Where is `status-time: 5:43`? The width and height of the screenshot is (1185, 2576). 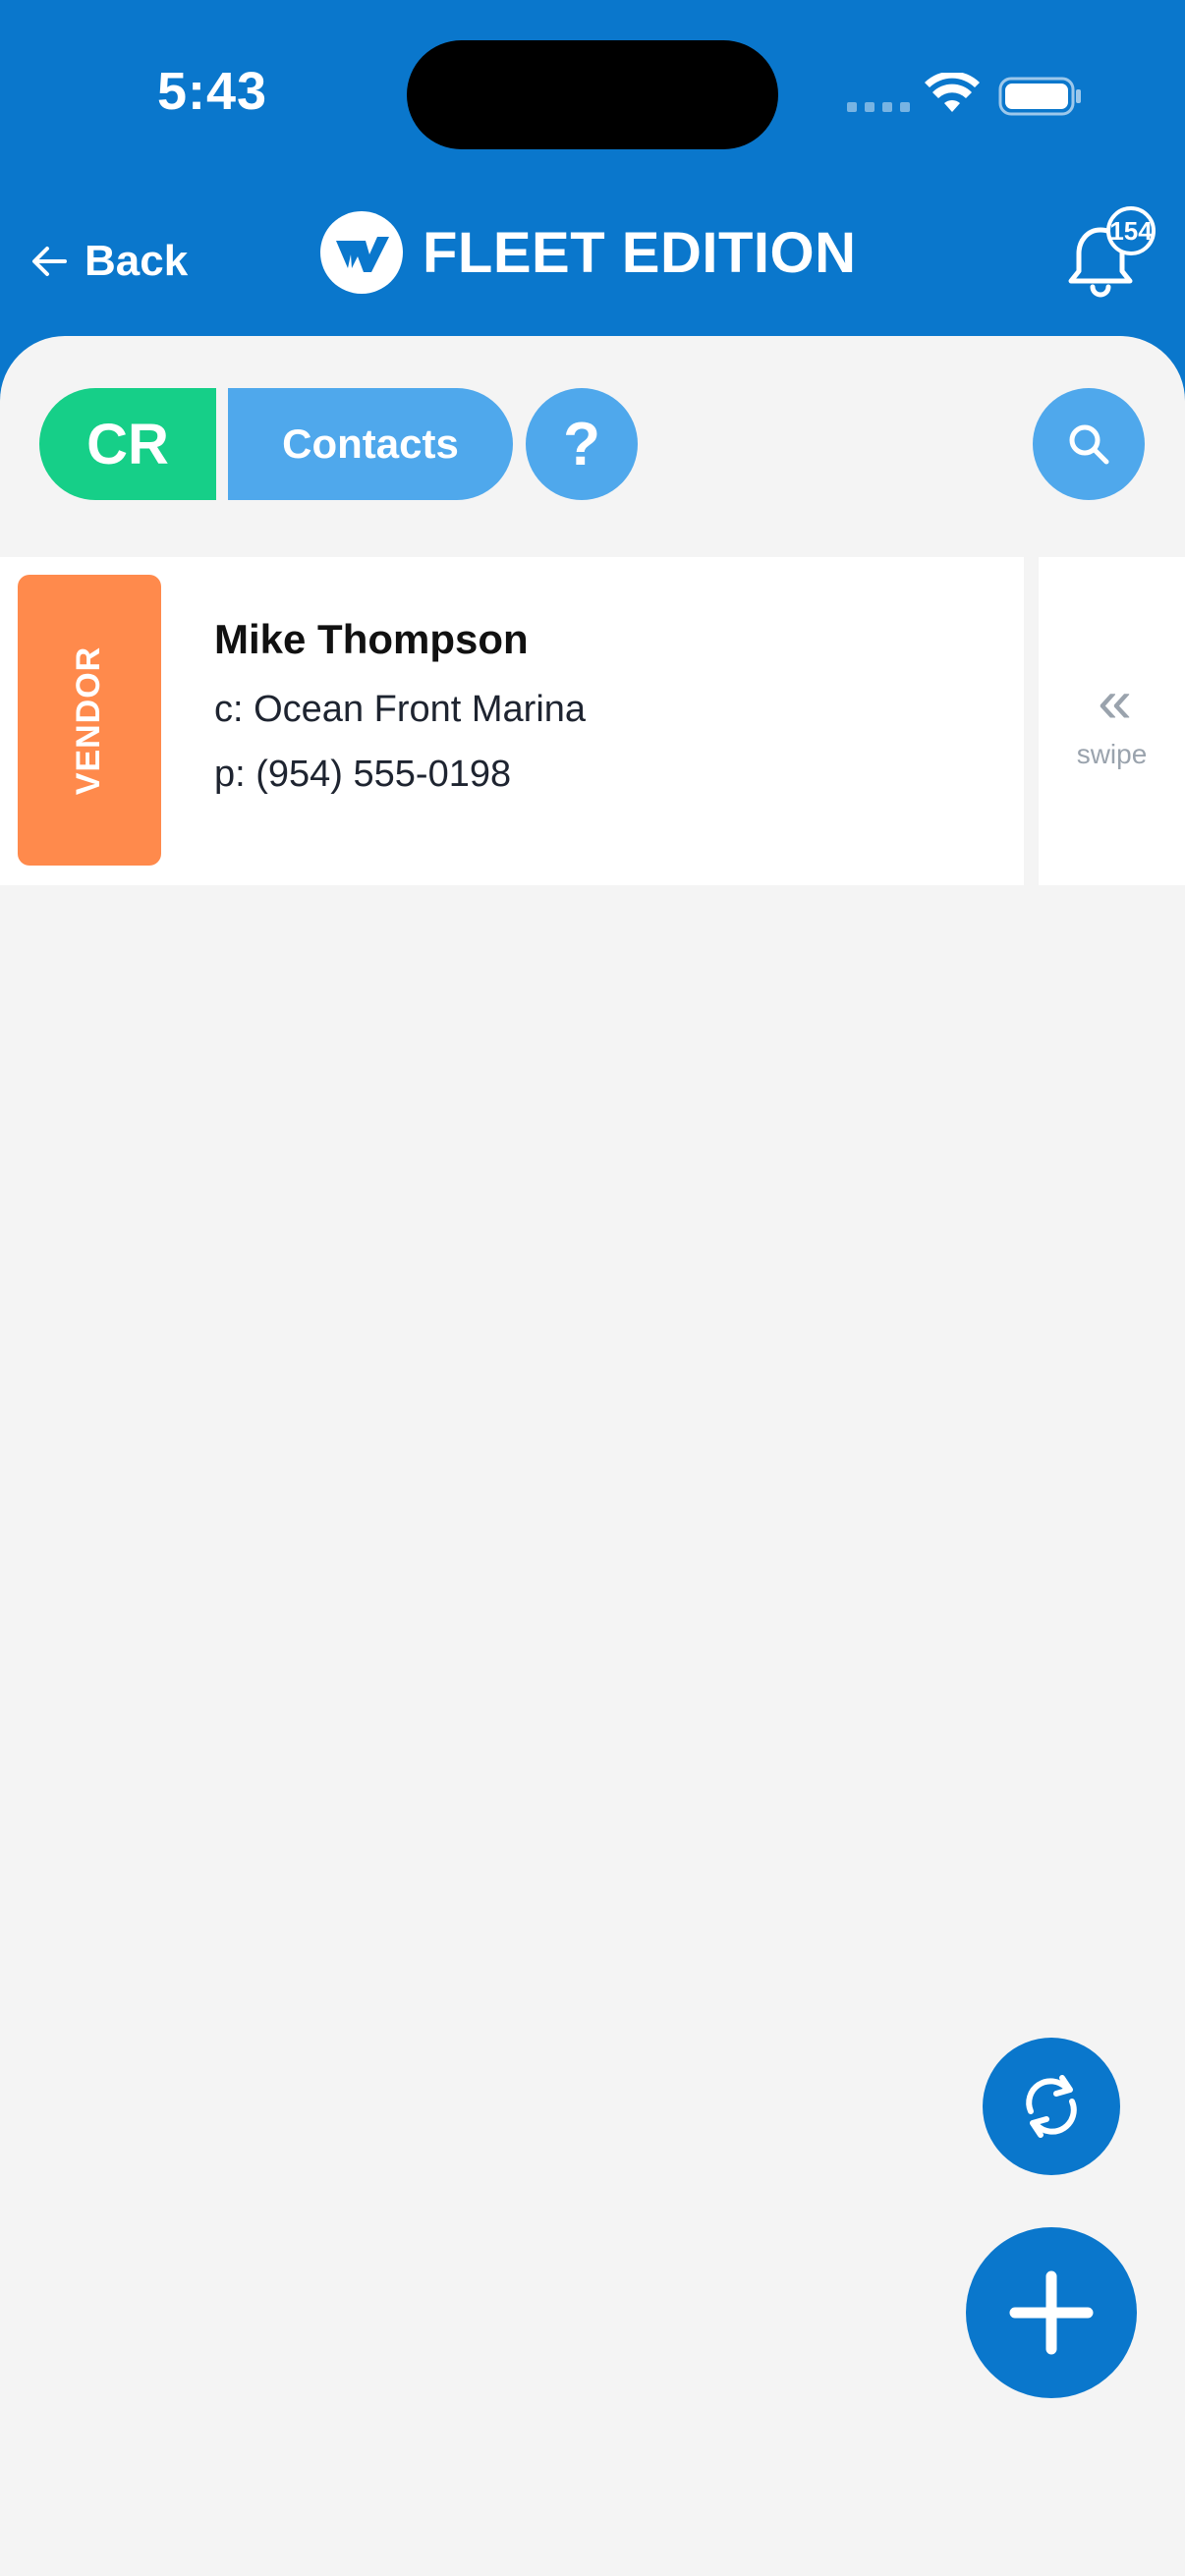
status-time: 5:43 is located at coordinates (213, 91).